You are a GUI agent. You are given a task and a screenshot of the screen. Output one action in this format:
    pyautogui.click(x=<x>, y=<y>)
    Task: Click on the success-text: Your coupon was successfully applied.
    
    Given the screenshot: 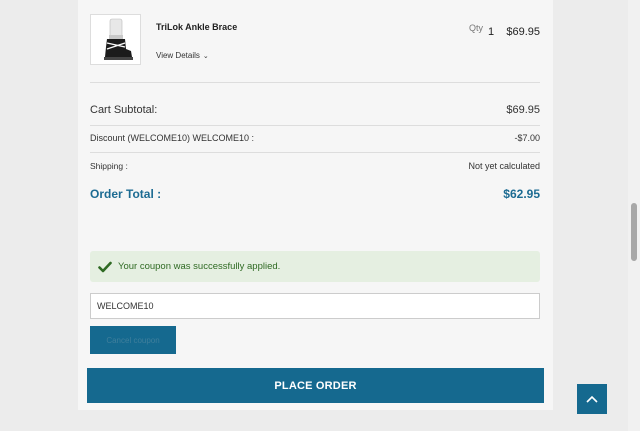 What is the action you would take?
    pyautogui.click(x=199, y=266)
    